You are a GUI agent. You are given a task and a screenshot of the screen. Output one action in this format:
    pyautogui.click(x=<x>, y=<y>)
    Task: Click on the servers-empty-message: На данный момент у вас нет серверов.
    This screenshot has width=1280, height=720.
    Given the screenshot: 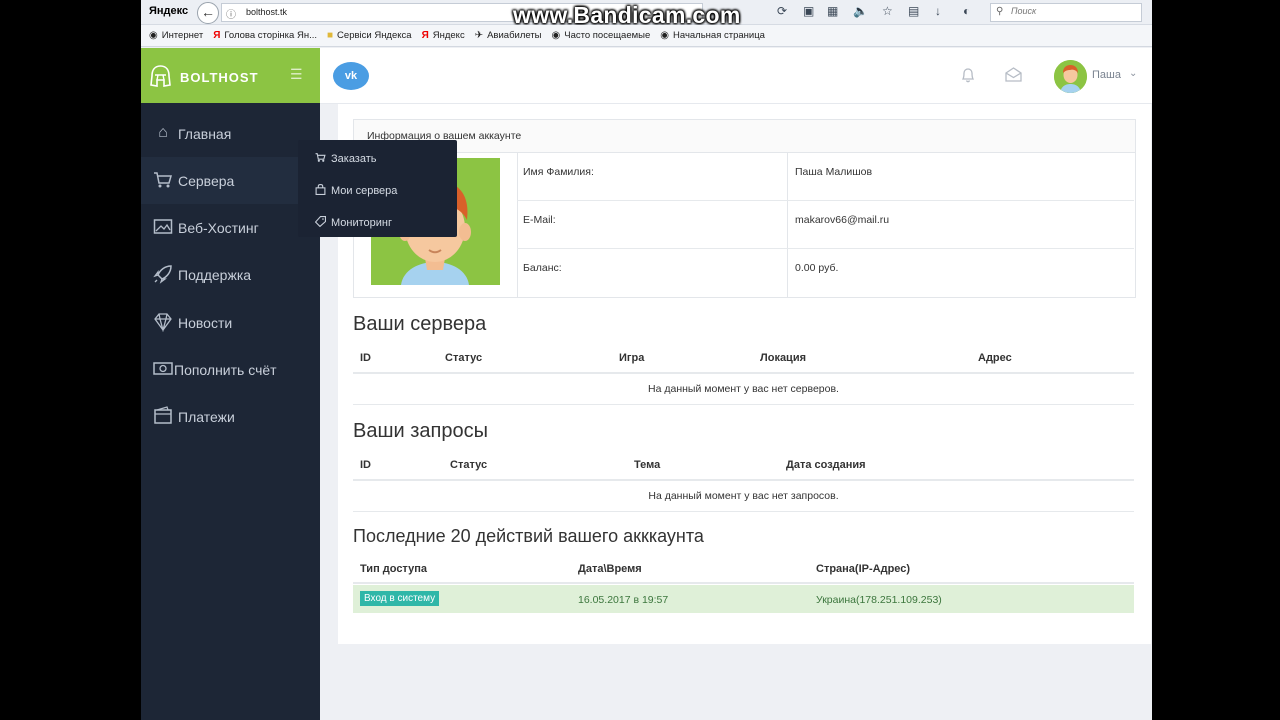 What is the action you would take?
    pyautogui.click(x=743, y=389)
    